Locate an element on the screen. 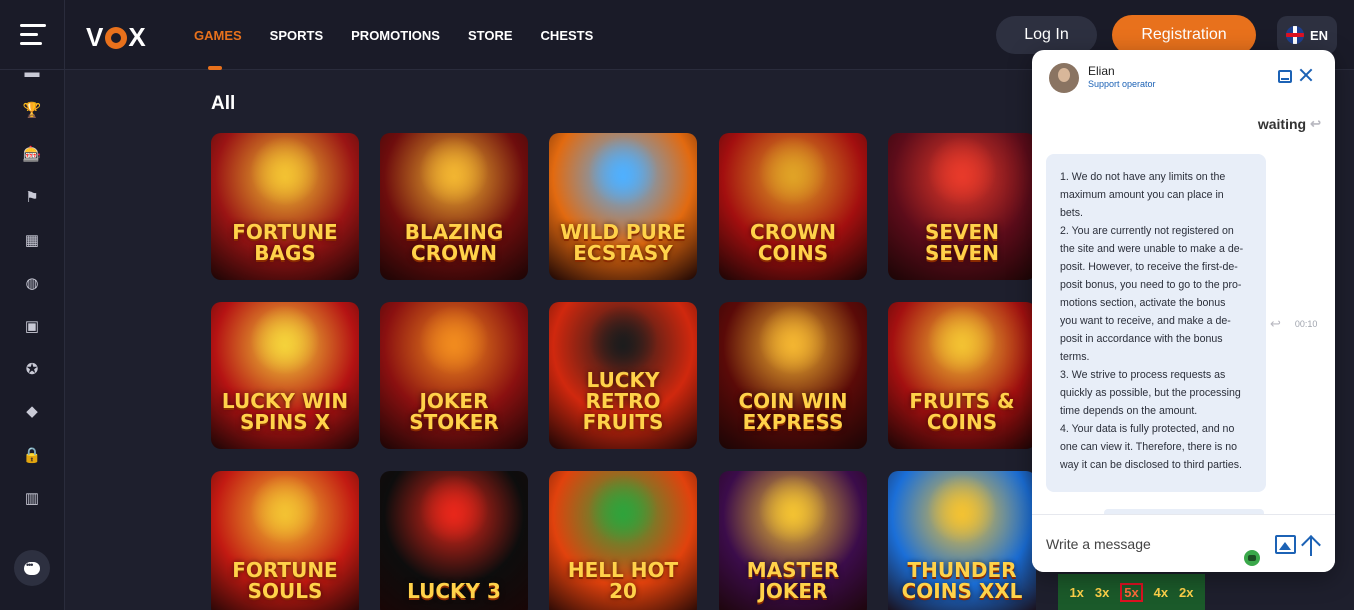 The height and width of the screenshot is (610, 1354). game-title: FRUITS & COINS is located at coordinates (962, 411).